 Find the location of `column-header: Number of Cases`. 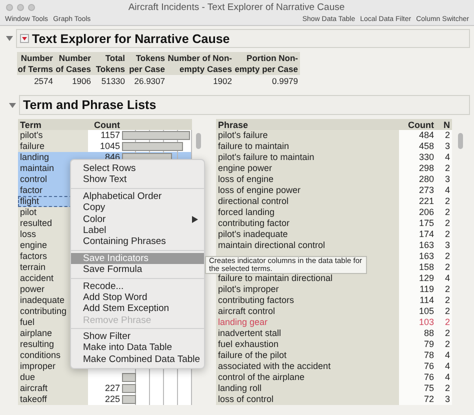

column-header: Number of Cases is located at coordinates (74, 63).